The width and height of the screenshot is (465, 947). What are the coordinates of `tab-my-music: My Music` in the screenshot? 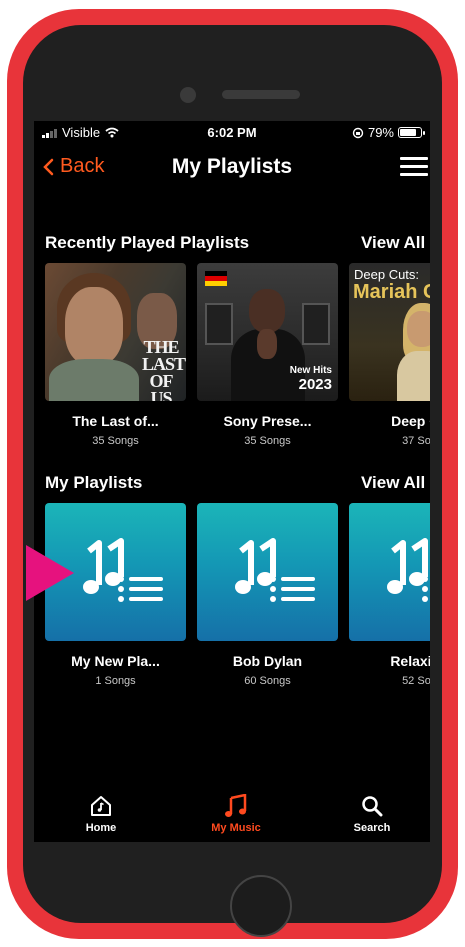 It's located at (236, 814).